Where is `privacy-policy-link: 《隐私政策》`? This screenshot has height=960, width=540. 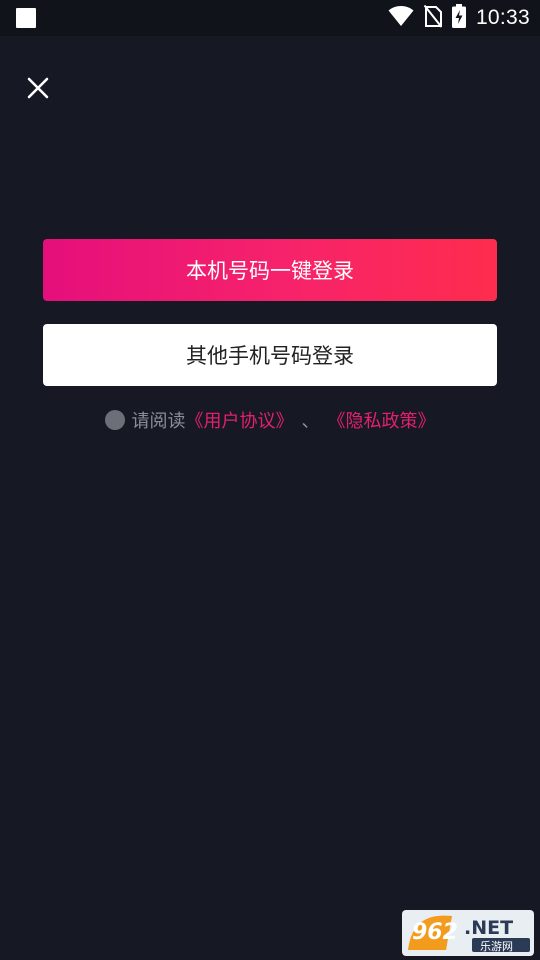 privacy-policy-link: 《隐私政策》 is located at coordinates (382, 420).